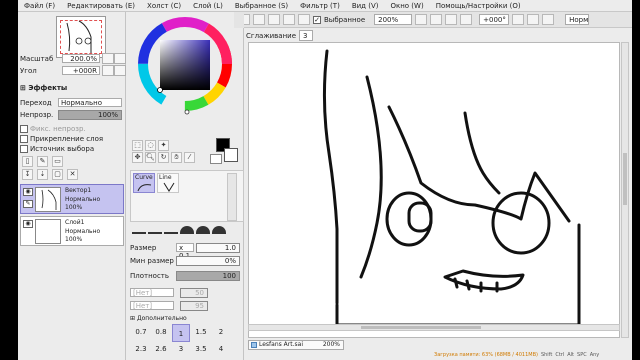 The width and height of the screenshot is (640, 360). I want to click on canvas-horizontal-scrollbar, so click(434, 327).